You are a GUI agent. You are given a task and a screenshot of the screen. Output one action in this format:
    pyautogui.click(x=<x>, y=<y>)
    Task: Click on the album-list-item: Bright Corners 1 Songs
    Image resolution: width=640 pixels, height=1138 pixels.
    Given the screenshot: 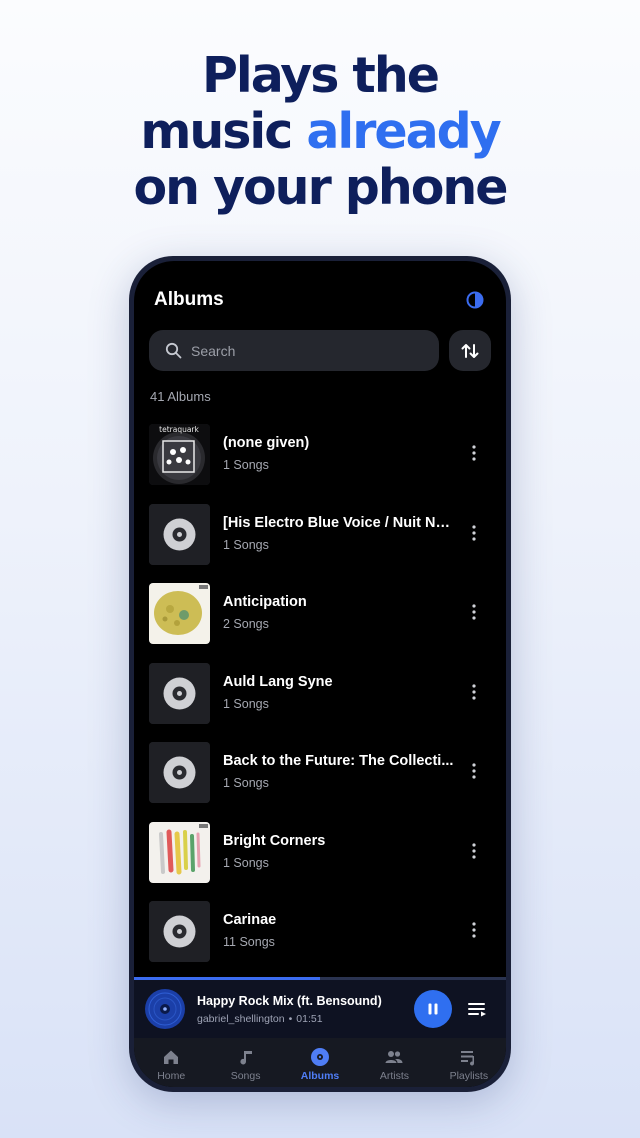 What is the action you would take?
    pyautogui.click(x=320, y=857)
    